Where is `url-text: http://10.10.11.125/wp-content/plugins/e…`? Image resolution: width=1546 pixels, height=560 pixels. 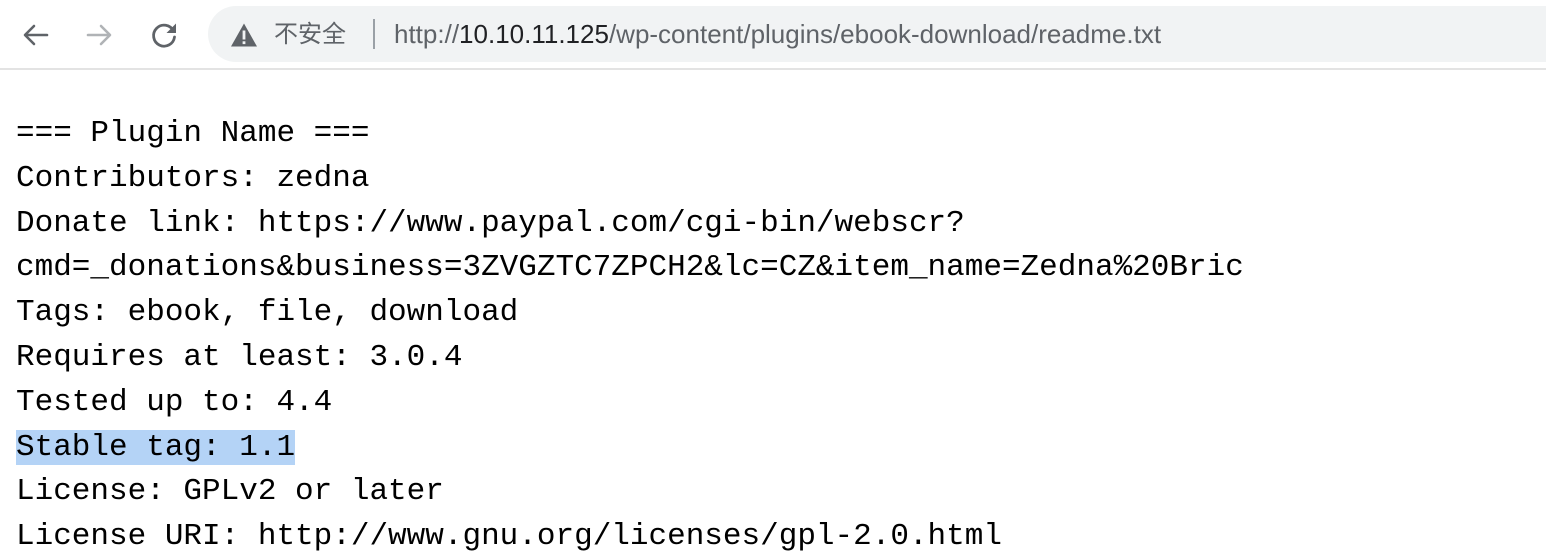
url-text: http://10.10.11.125/wp-content/plugins/e… is located at coordinates (777, 34).